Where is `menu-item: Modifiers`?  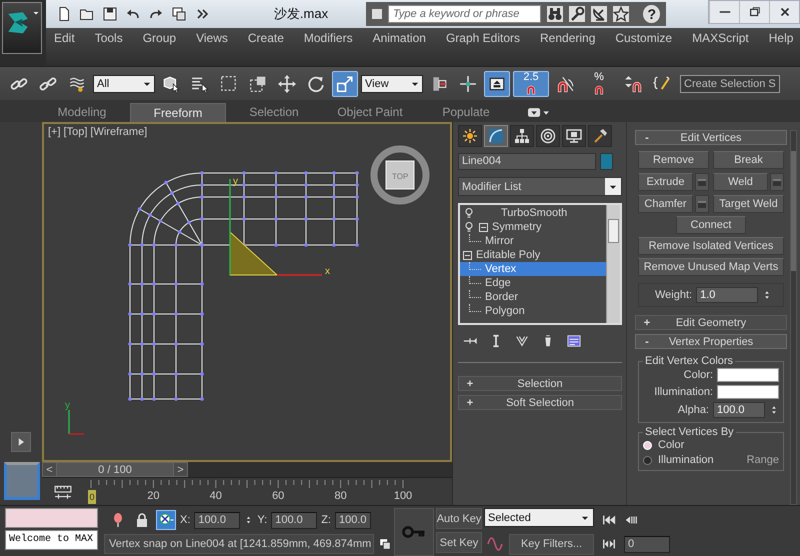 menu-item: Modifiers is located at coordinates (328, 38).